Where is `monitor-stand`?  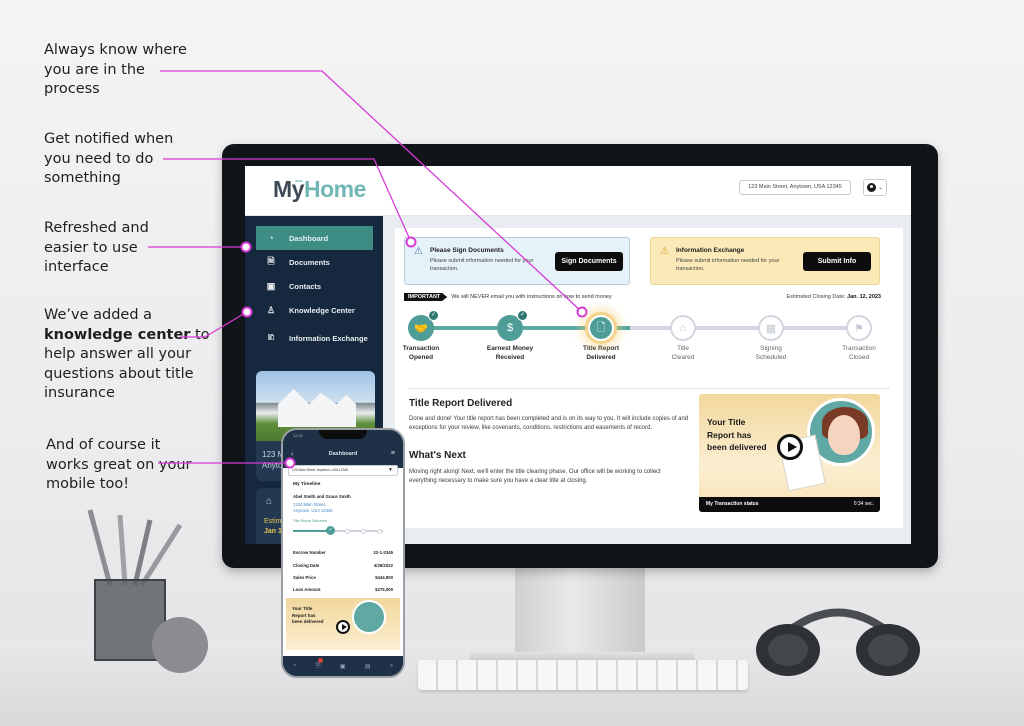
monitor-stand is located at coordinates (580, 612).